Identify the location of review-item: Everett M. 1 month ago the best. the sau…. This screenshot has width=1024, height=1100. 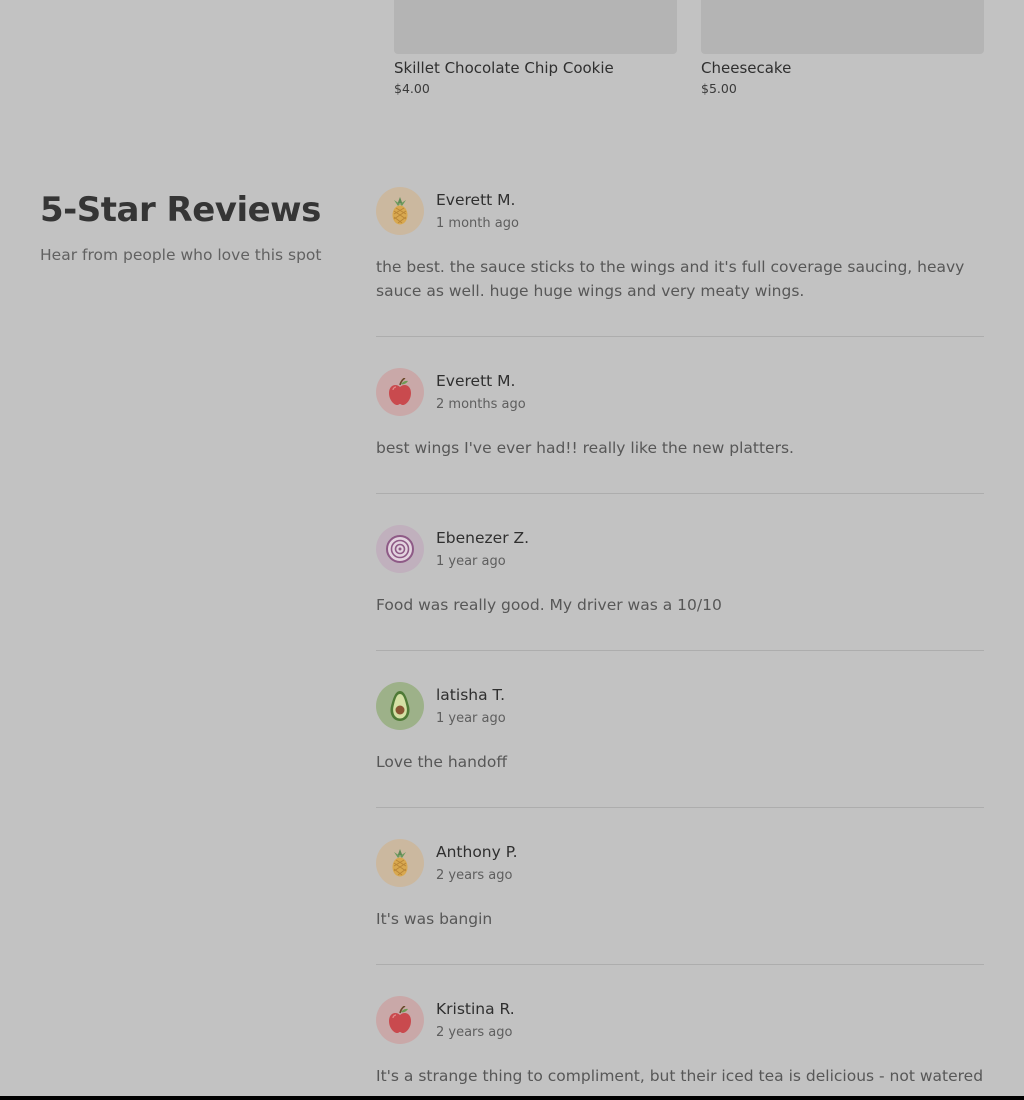
(680, 262).